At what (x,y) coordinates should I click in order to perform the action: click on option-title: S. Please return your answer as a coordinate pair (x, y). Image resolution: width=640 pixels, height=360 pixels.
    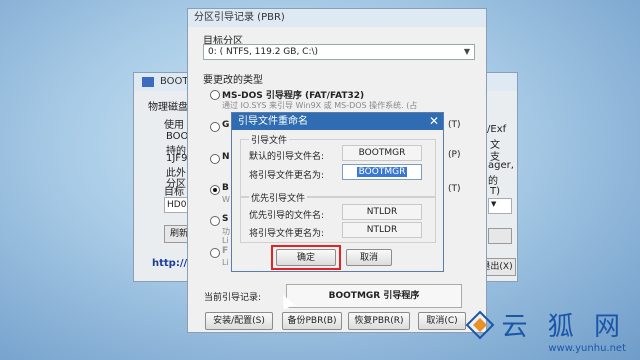
    Looking at the image, I should click on (225, 219).